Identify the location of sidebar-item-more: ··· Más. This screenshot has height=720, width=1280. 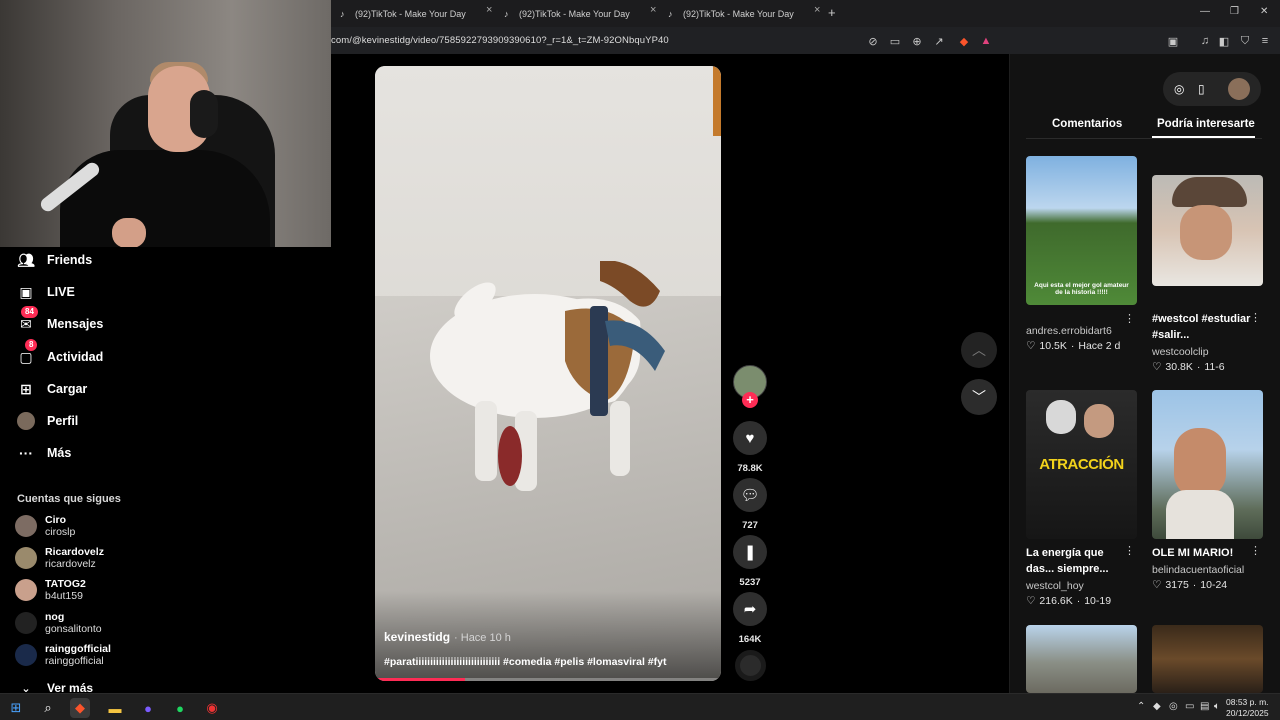
(44, 453).